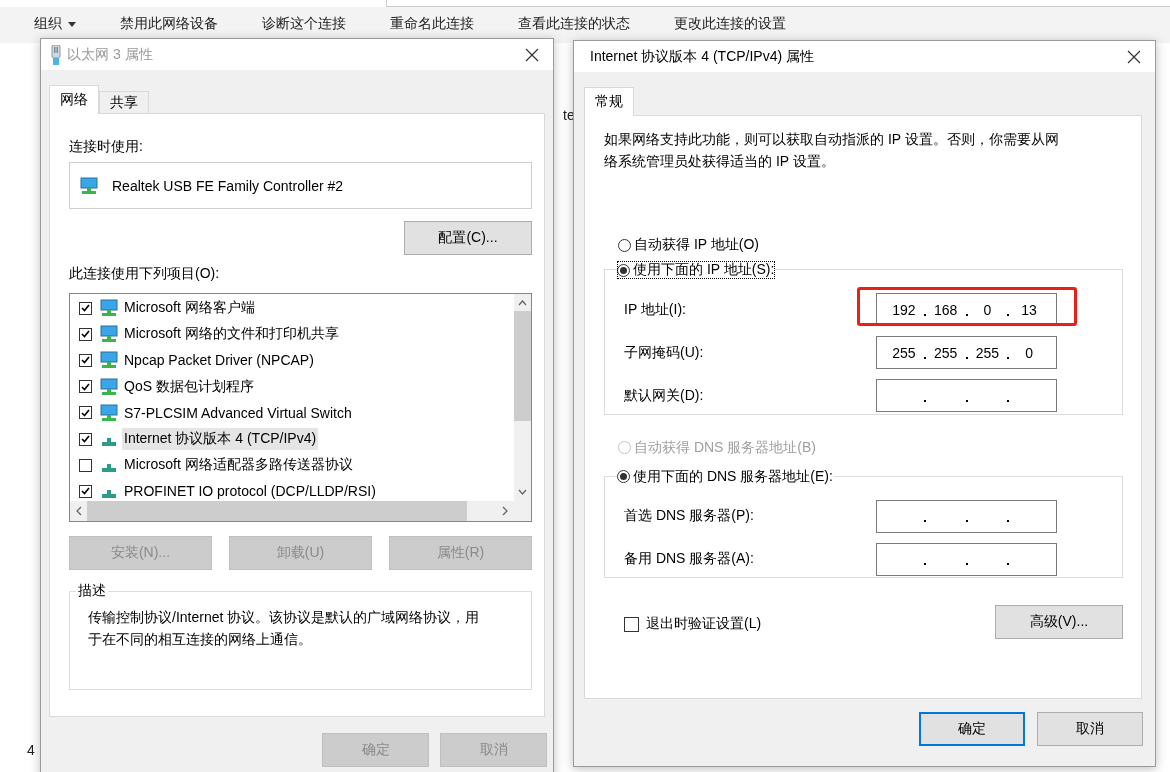  I want to click on ethernet-plug-icon, so click(56, 54).